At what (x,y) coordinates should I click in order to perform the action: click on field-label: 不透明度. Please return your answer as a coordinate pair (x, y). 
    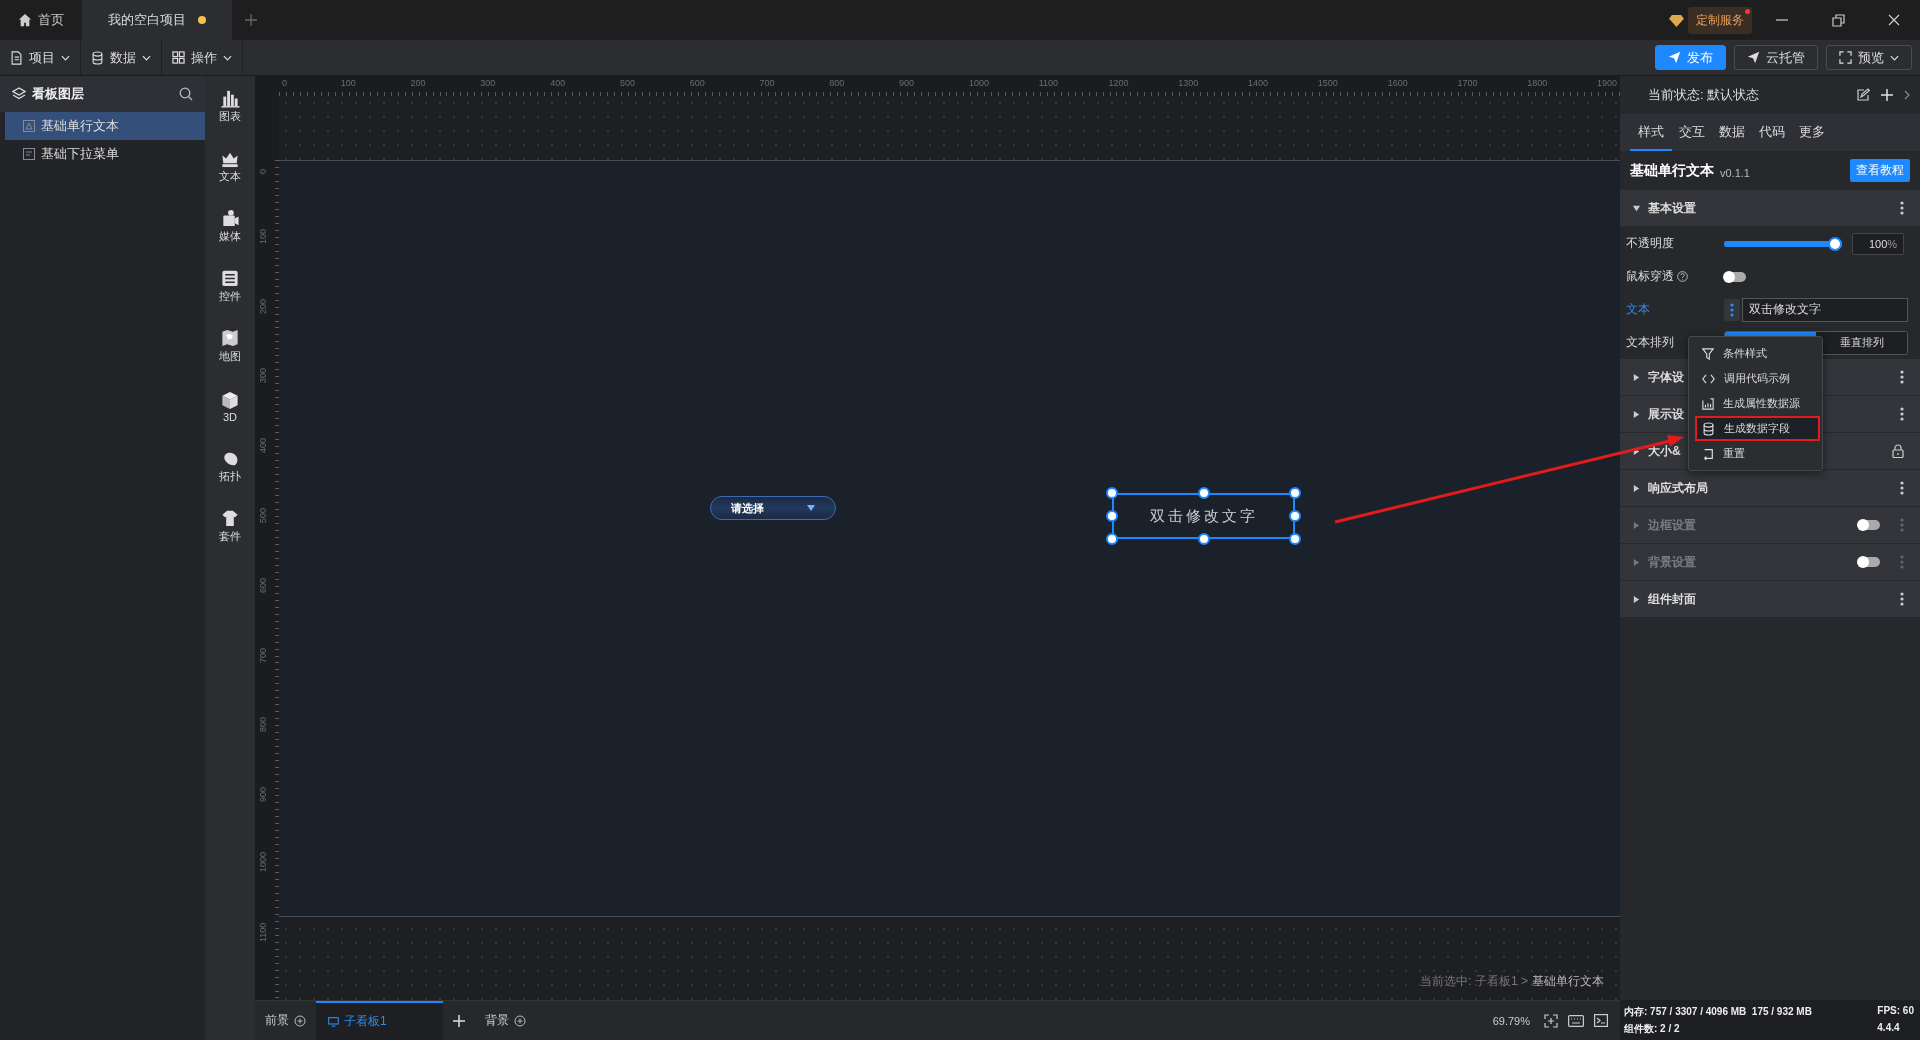
    Looking at the image, I should click on (1650, 243).